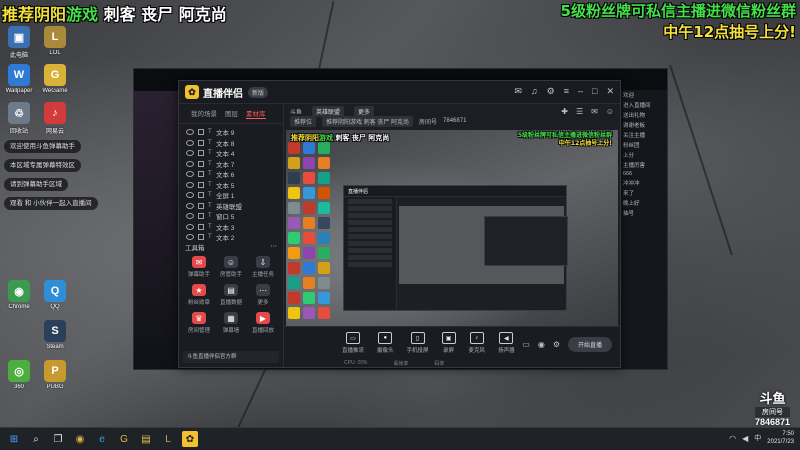 The width and height of the screenshot is (800, 450). Describe the element at coordinates (231, 153) in the screenshot. I see `scene-item: T 文本 4` at that location.